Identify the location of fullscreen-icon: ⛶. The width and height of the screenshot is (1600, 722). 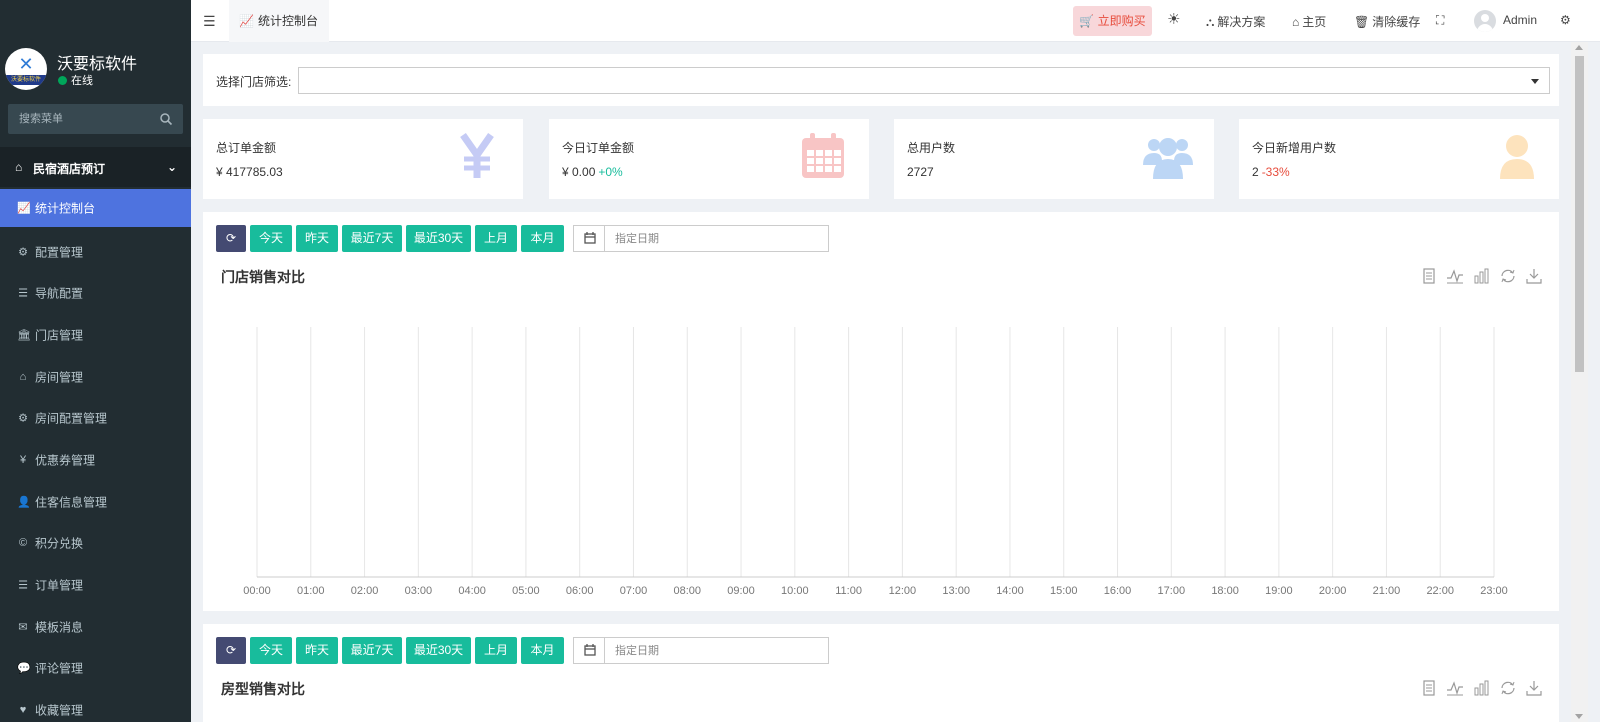
(1440, 20).